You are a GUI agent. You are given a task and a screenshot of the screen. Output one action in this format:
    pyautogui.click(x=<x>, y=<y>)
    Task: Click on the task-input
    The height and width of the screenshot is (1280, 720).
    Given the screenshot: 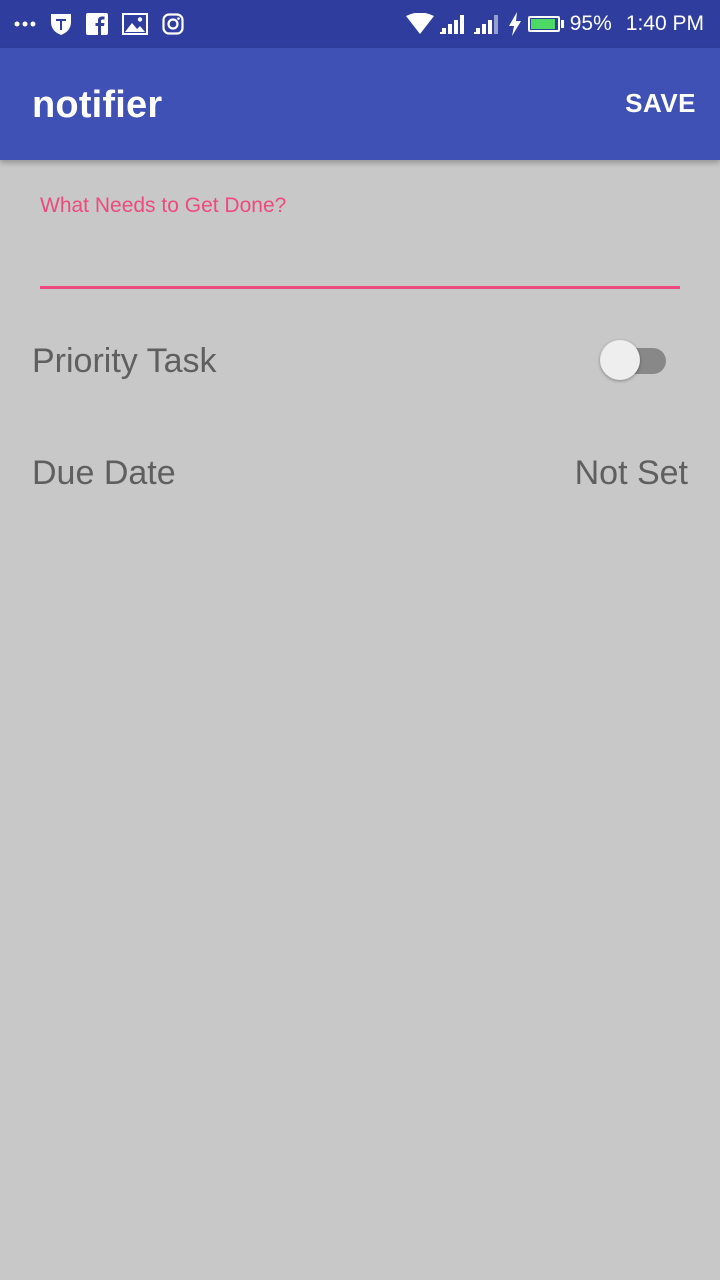 What is the action you would take?
    pyautogui.click(x=360, y=258)
    